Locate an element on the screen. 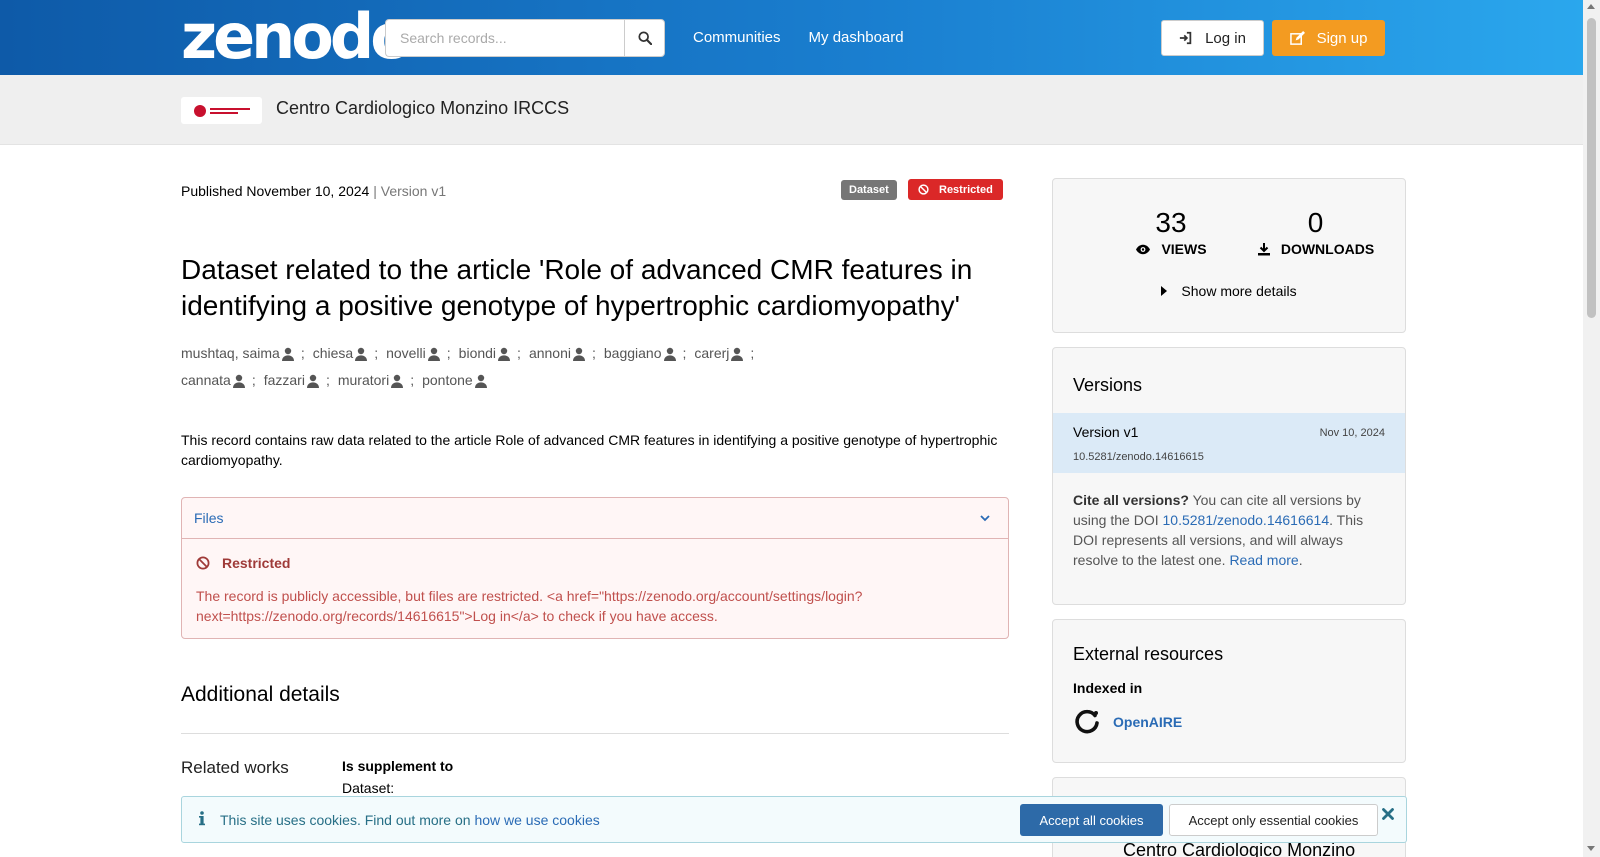 This screenshot has width=1600, height=857. main-nav: Communities My dashboard is located at coordinates (798, 37).